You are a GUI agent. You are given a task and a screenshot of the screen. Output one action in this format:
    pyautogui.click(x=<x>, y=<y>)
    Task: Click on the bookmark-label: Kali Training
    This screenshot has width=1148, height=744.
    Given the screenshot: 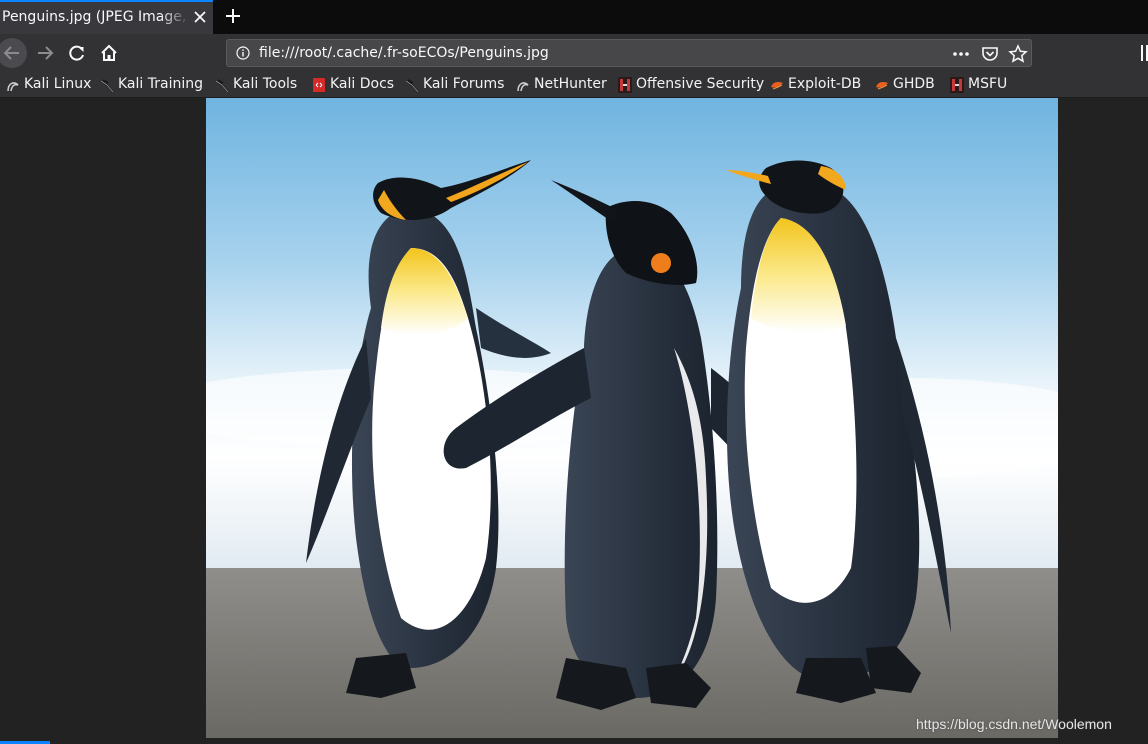 What is the action you would take?
    pyautogui.click(x=160, y=84)
    